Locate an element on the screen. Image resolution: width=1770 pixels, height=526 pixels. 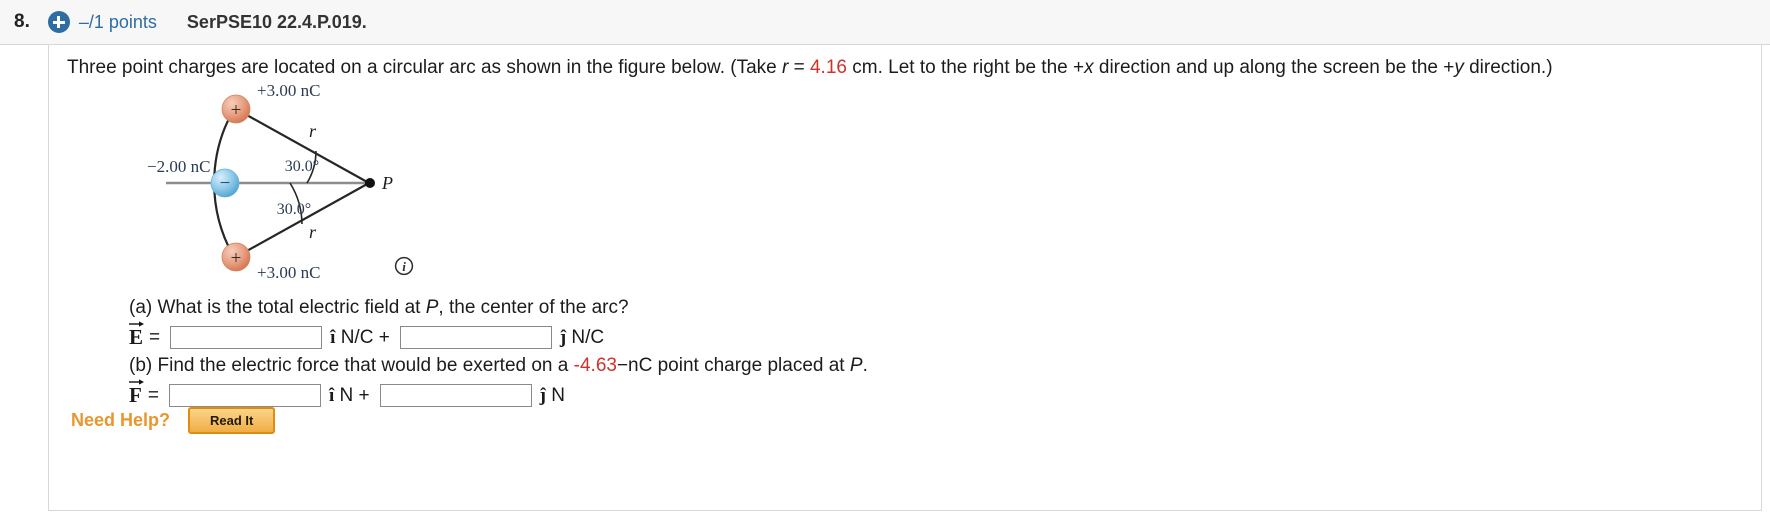
part-b-x-unit-text: N is located at coordinates (346, 395).